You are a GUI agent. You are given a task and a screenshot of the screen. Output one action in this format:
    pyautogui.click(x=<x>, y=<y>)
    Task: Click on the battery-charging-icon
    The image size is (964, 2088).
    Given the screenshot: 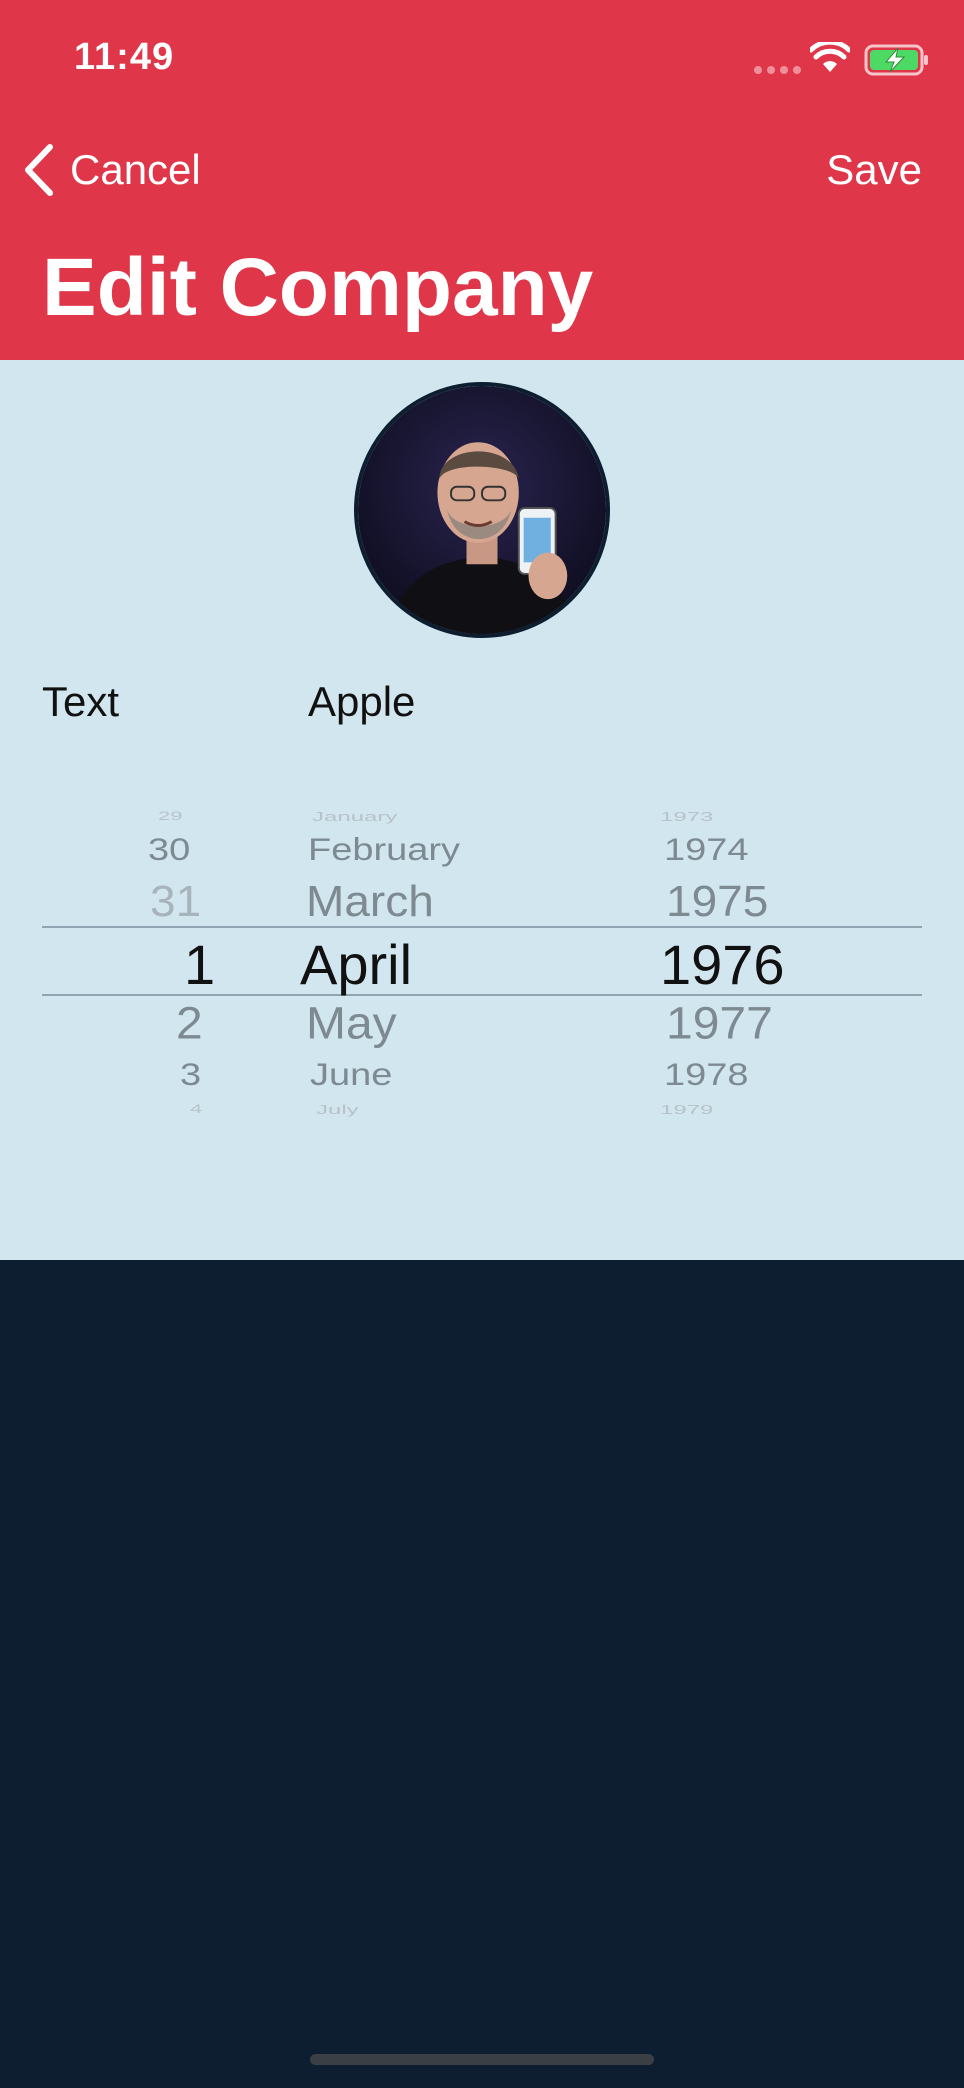 What is the action you would take?
    pyautogui.click(x=896, y=60)
    